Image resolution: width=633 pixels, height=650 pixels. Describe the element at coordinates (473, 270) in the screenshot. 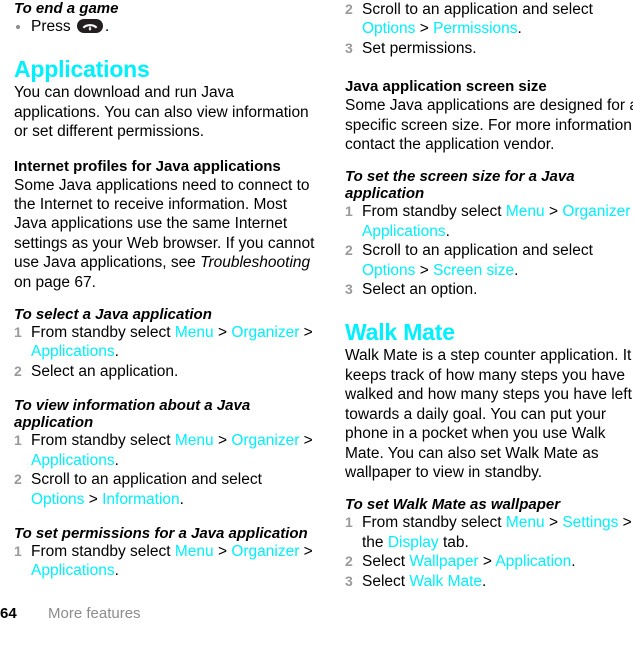

I see `menu-path-item: Screen size` at that location.